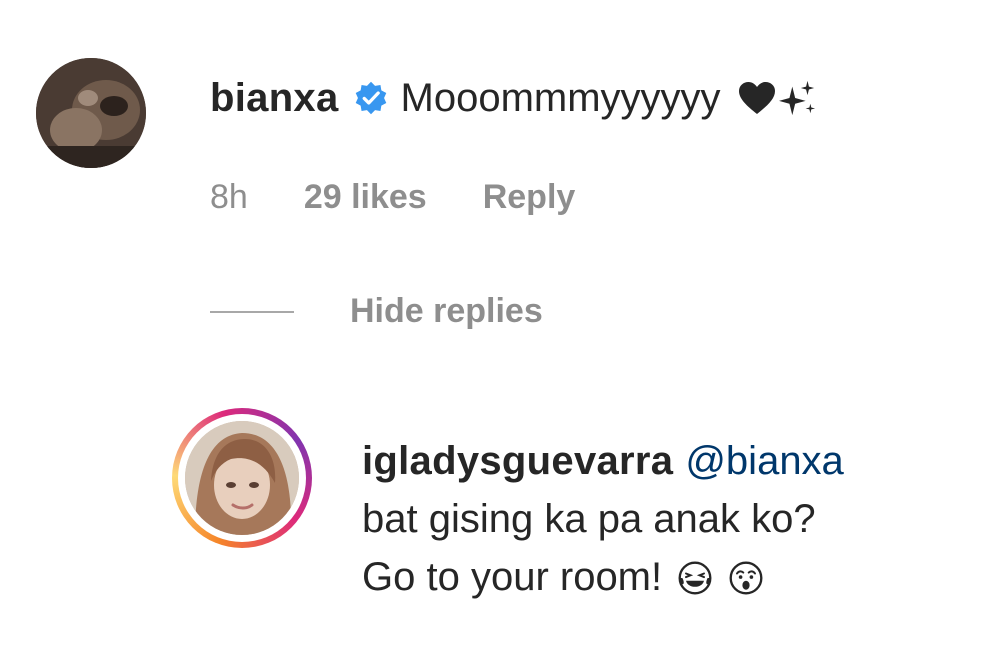  What do you see at coordinates (589, 519) in the screenshot?
I see `reply-text-line-1: bat gising ka pa anak ko?` at bounding box center [589, 519].